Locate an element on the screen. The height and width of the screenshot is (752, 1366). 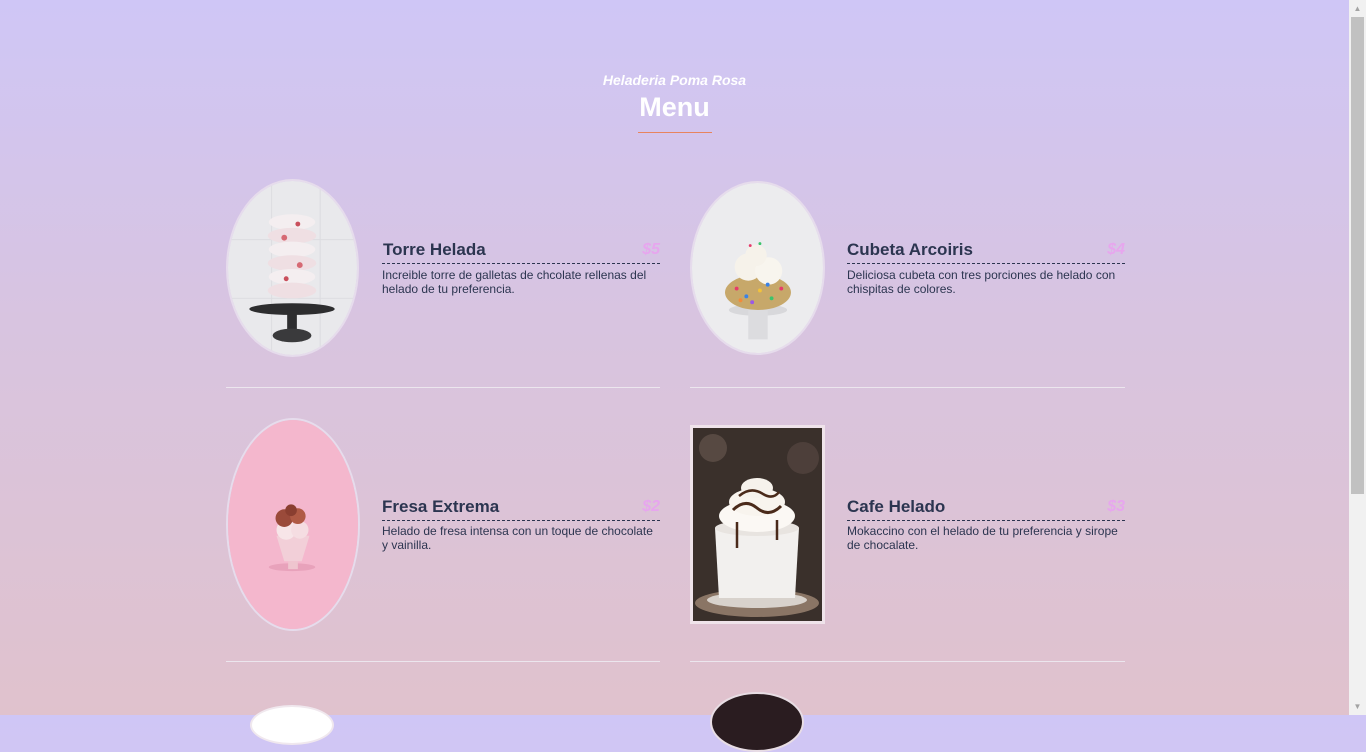
item-price: $4 is located at coordinates (1116, 249).